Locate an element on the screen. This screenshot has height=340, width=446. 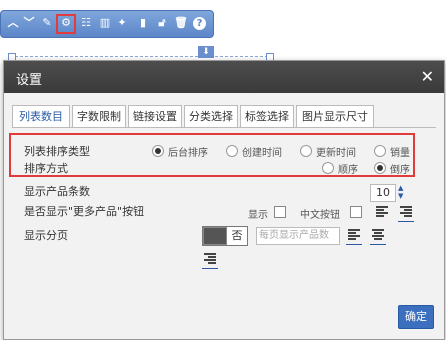
floating-toolbar: ︿ ﹀ ✎ ⚙ ☷ ▥ ✦ ▮ 🔓︎ 🗑︎ ? is located at coordinates (107, 24).